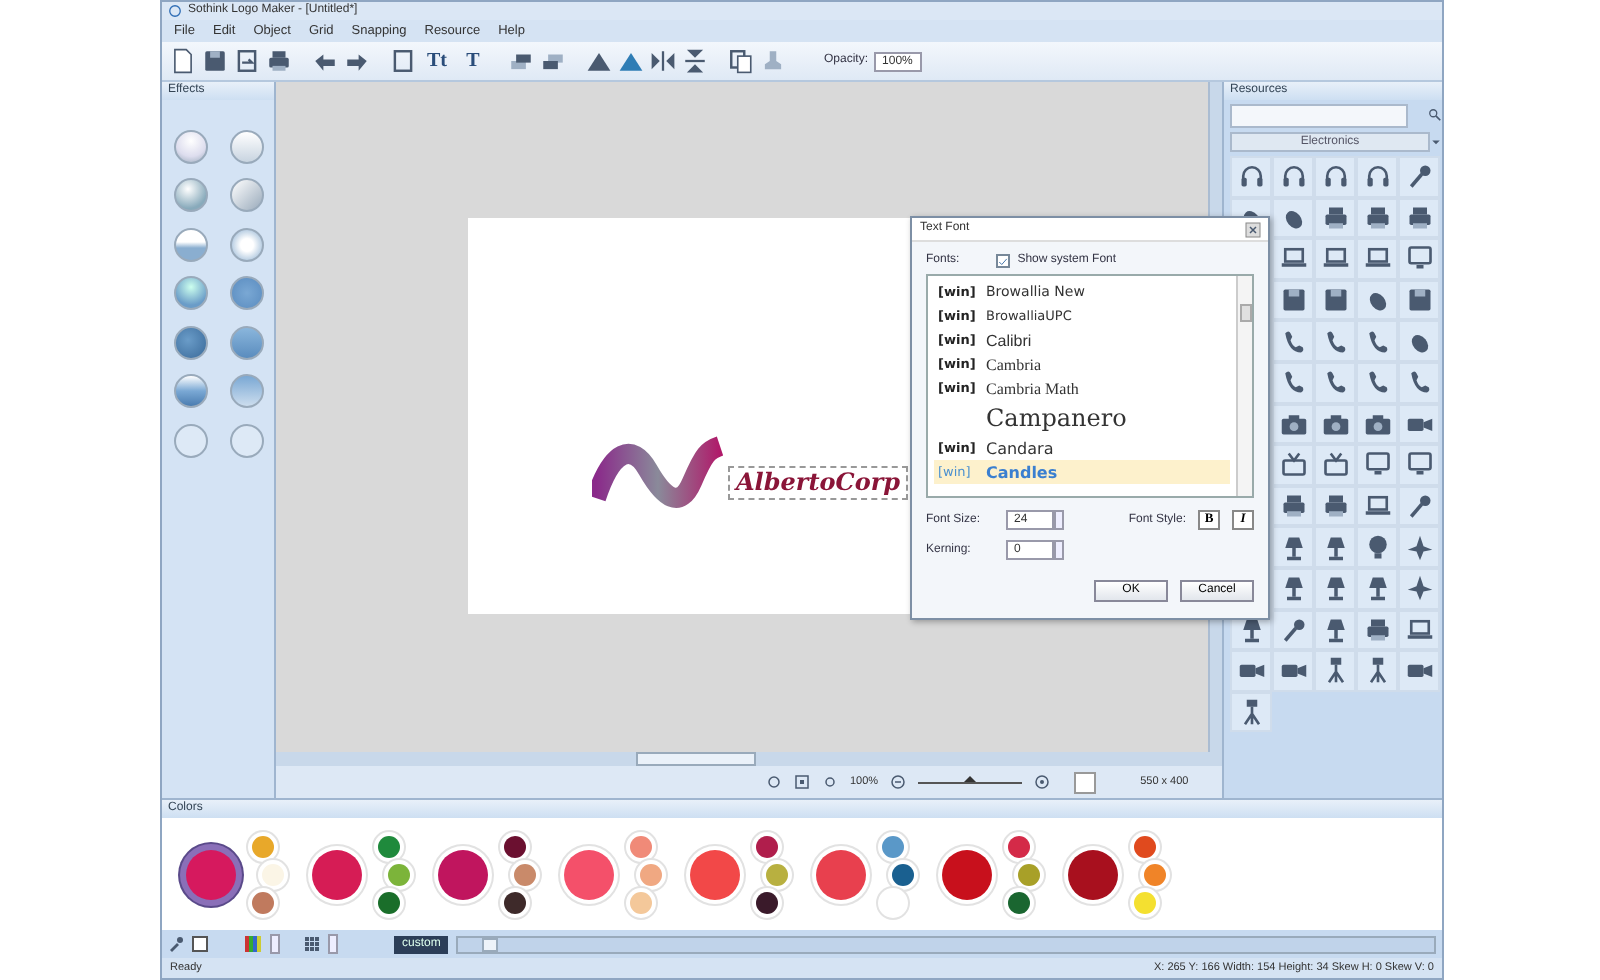 This screenshot has height=980, width=1600. I want to click on logo-text: AlbertoCorp, so click(818, 483).